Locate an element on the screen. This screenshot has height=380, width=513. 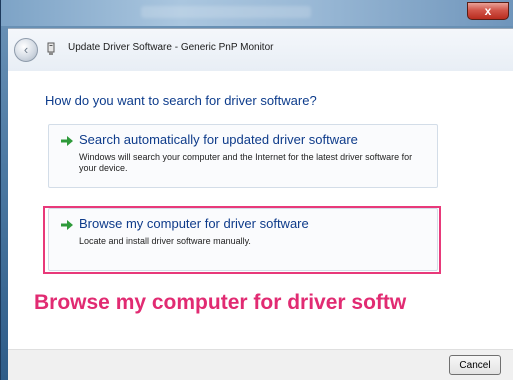
close-button: x is located at coordinates (488, 11).